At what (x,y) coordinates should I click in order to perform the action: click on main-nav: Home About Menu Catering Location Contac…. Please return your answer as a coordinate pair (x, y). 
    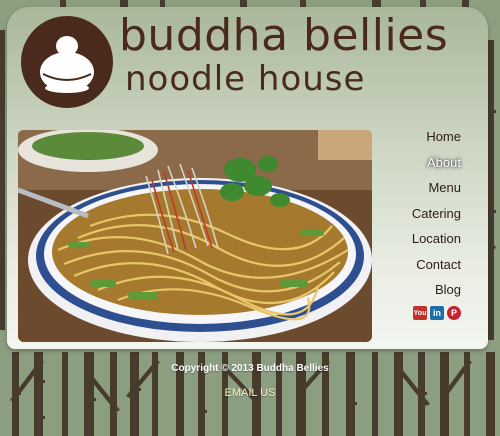
    Looking at the image, I should click on (436, 218).